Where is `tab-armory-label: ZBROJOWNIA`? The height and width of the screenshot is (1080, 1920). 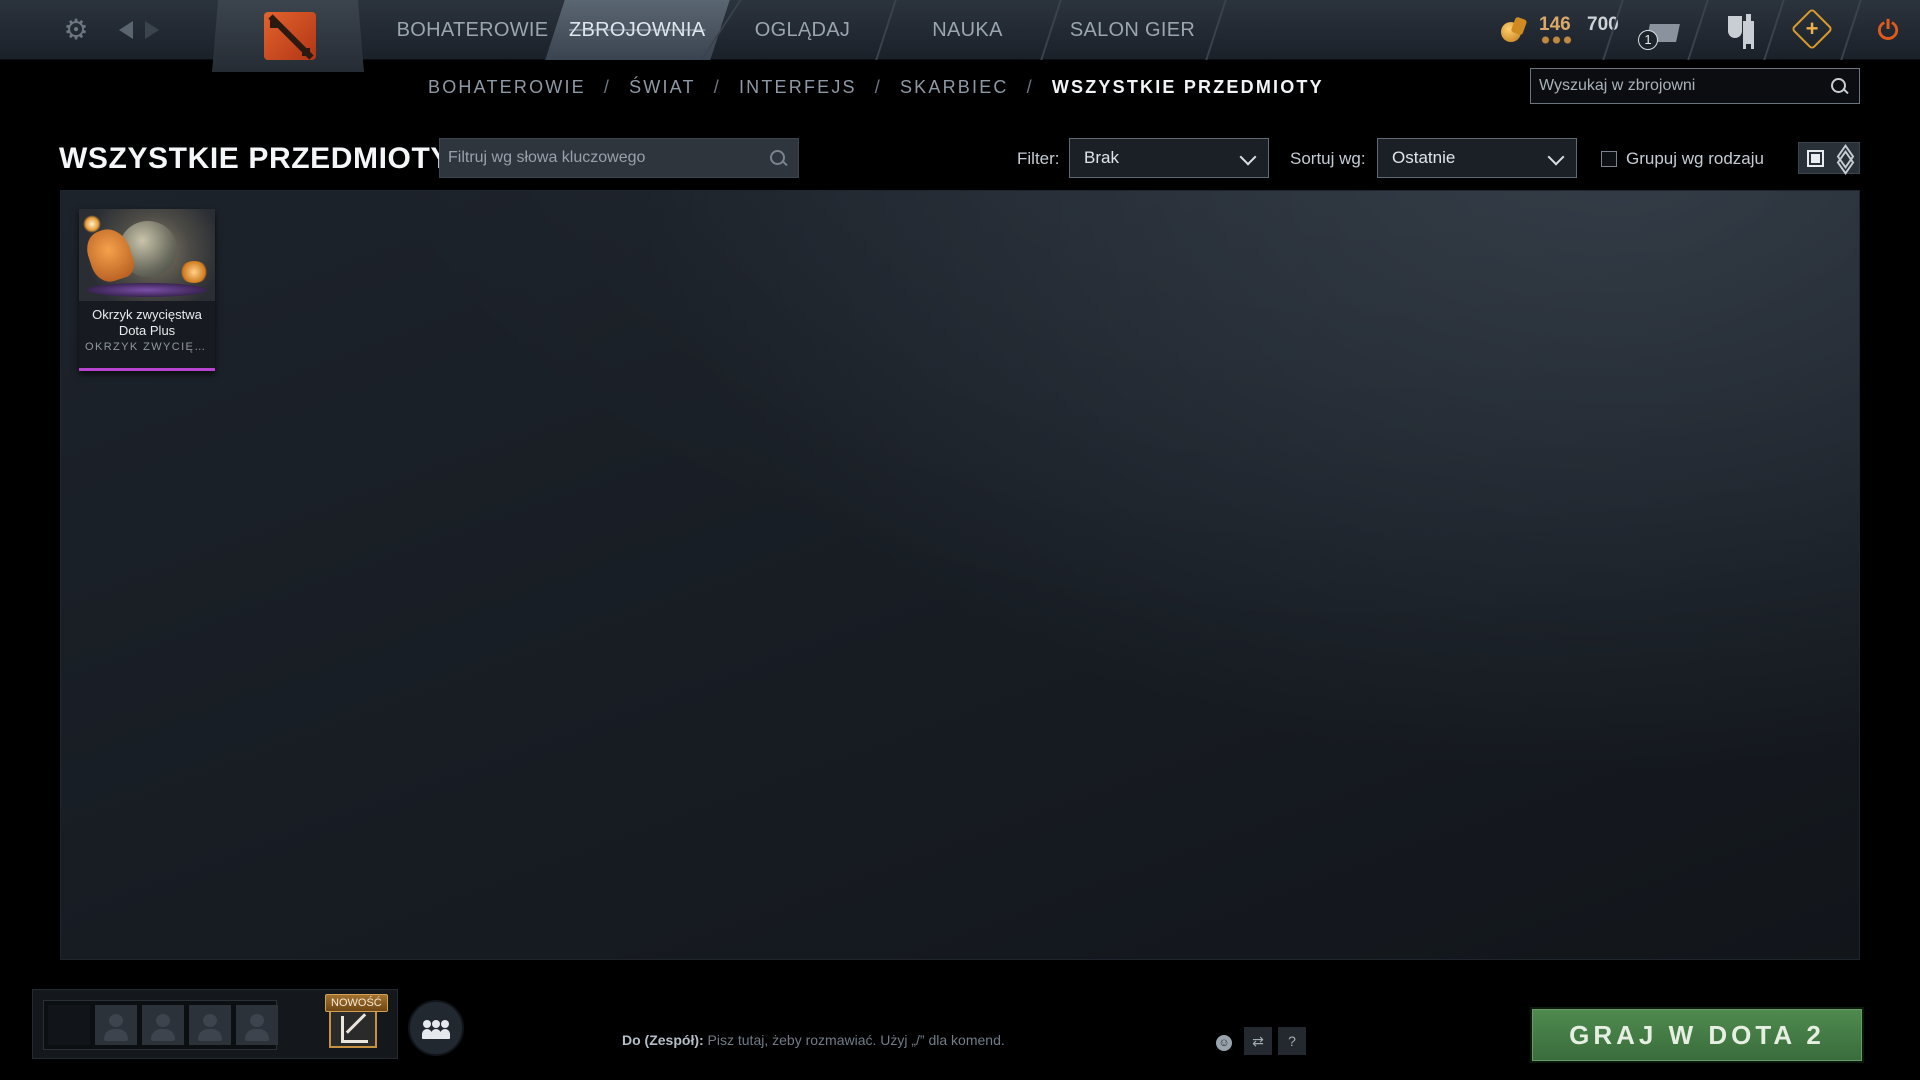
tab-armory-label: ZBROJOWNIA is located at coordinates (637, 30).